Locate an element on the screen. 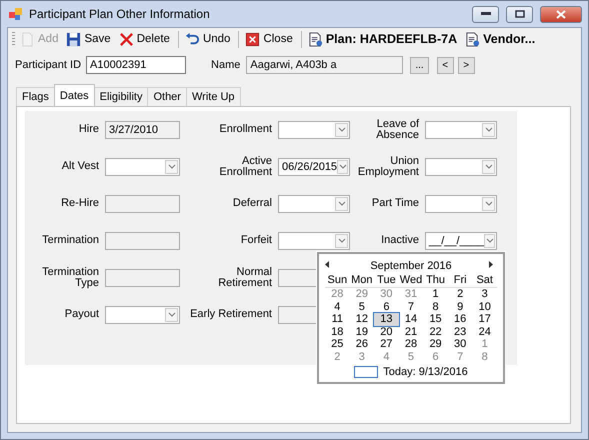  window-title: Participant Plan Other Information is located at coordinates (120, 14).